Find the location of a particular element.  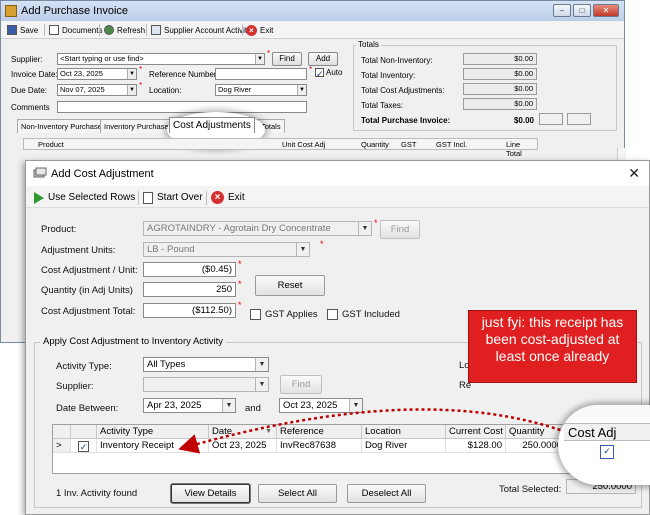

annotation-arrow is located at coordinates (372, 431).